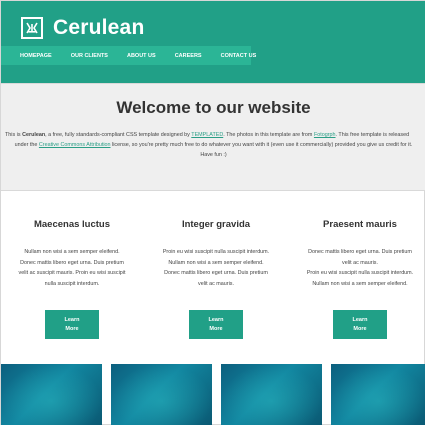 The image size is (425, 425). I want to click on nav-contact-us: CONTACT US, so click(239, 56).